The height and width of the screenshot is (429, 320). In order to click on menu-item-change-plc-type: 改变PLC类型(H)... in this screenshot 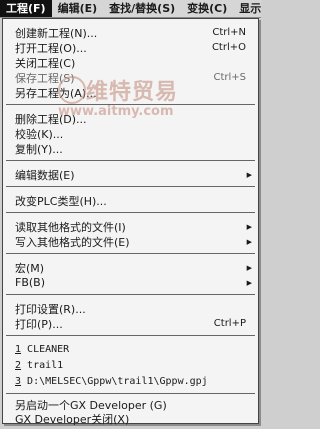, I will do `click(130, 200)`.